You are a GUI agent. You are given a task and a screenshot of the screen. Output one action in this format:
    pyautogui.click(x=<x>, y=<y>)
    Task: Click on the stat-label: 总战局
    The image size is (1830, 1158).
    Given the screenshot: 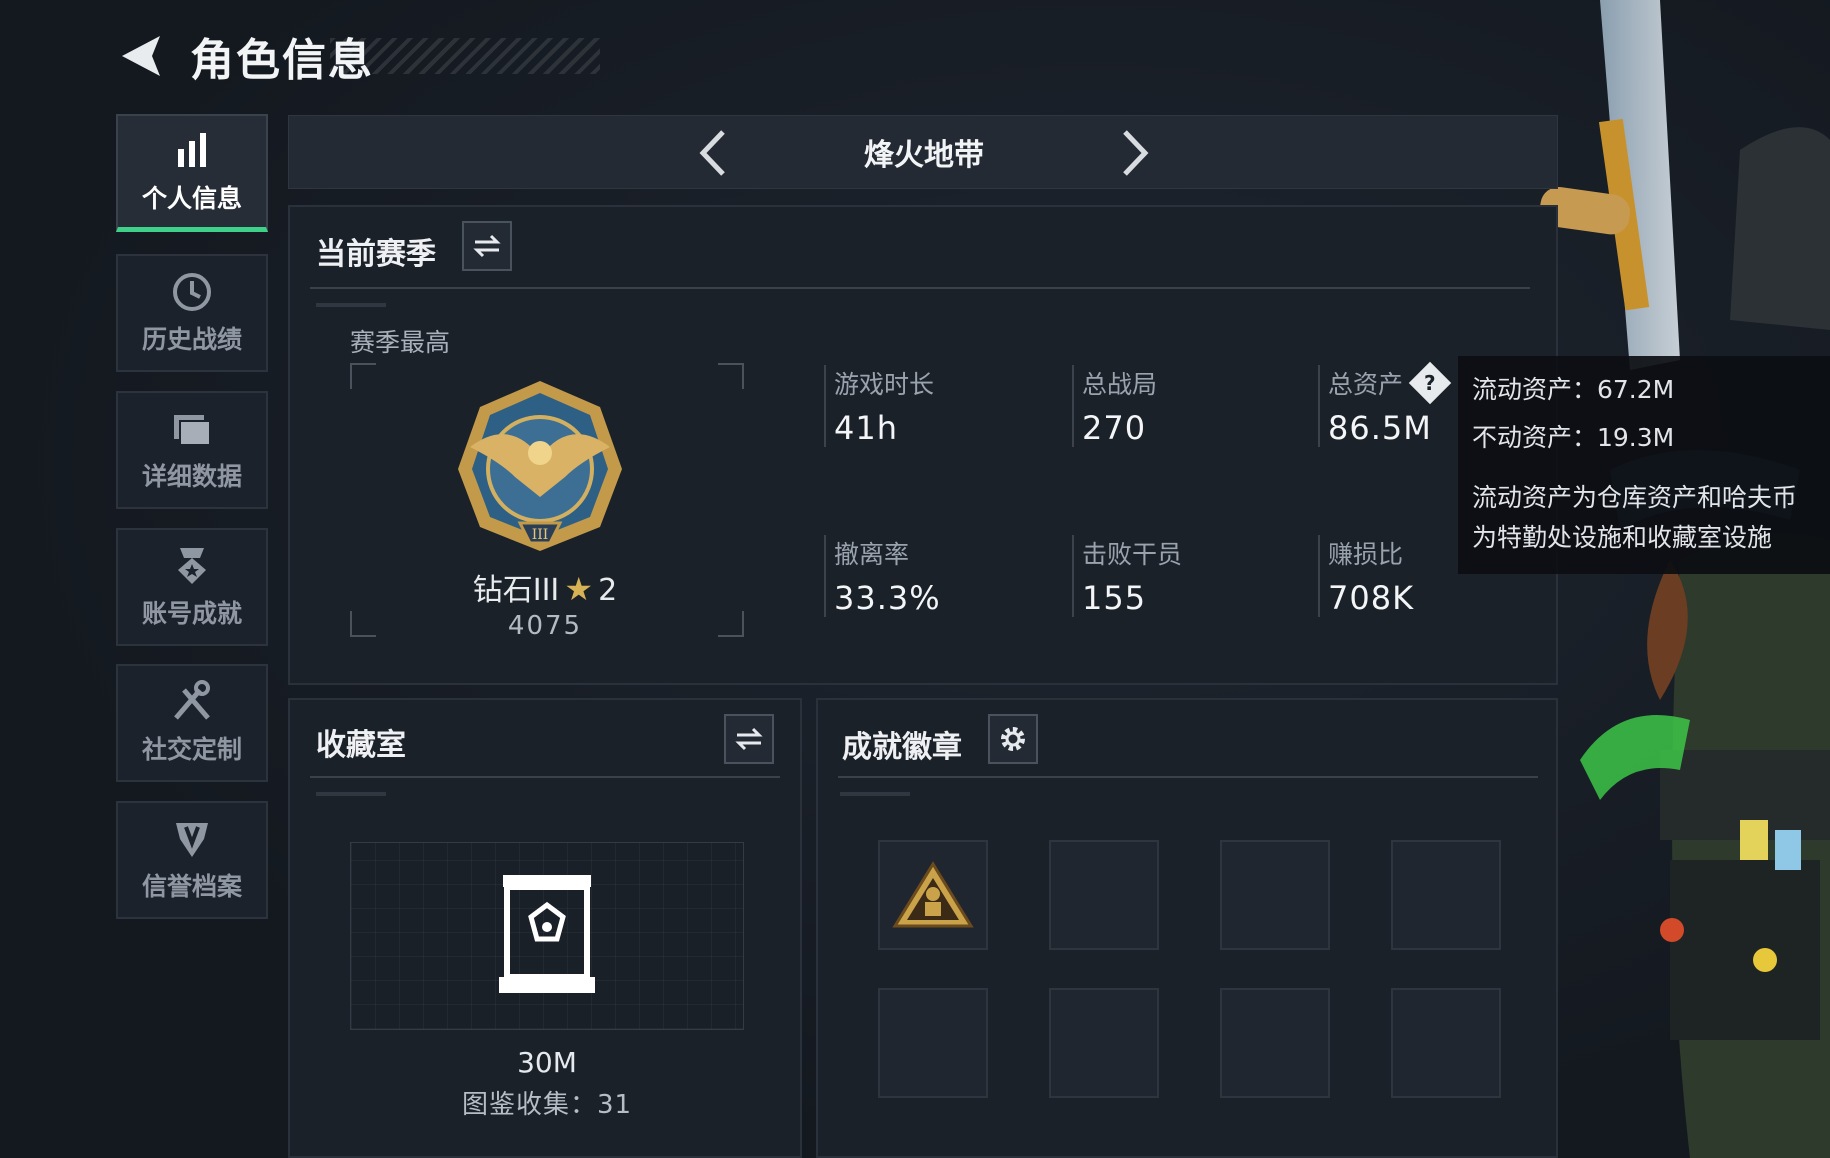 What is the action you would take?
    pyautogui.click(x=1120, y=384)
    